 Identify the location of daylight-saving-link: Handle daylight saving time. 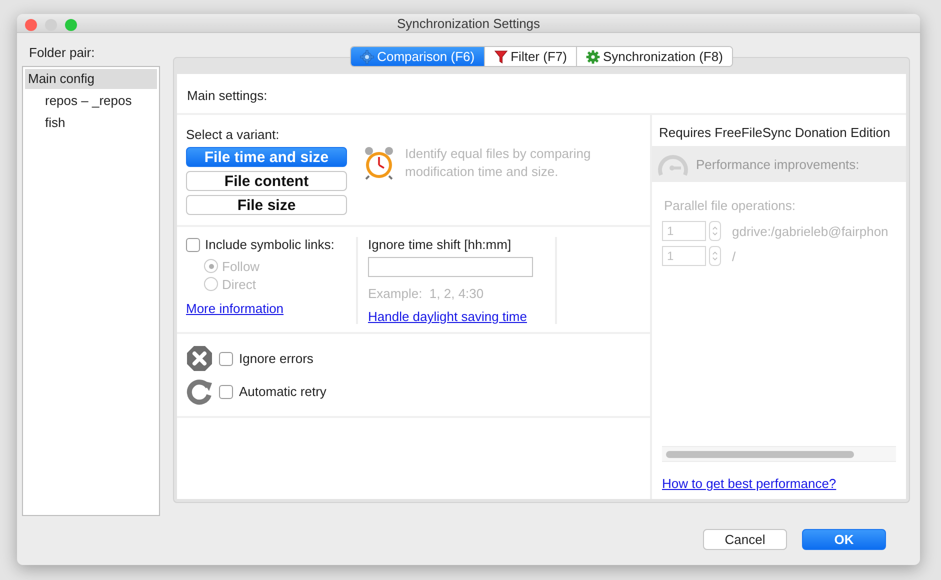
(456, 316).